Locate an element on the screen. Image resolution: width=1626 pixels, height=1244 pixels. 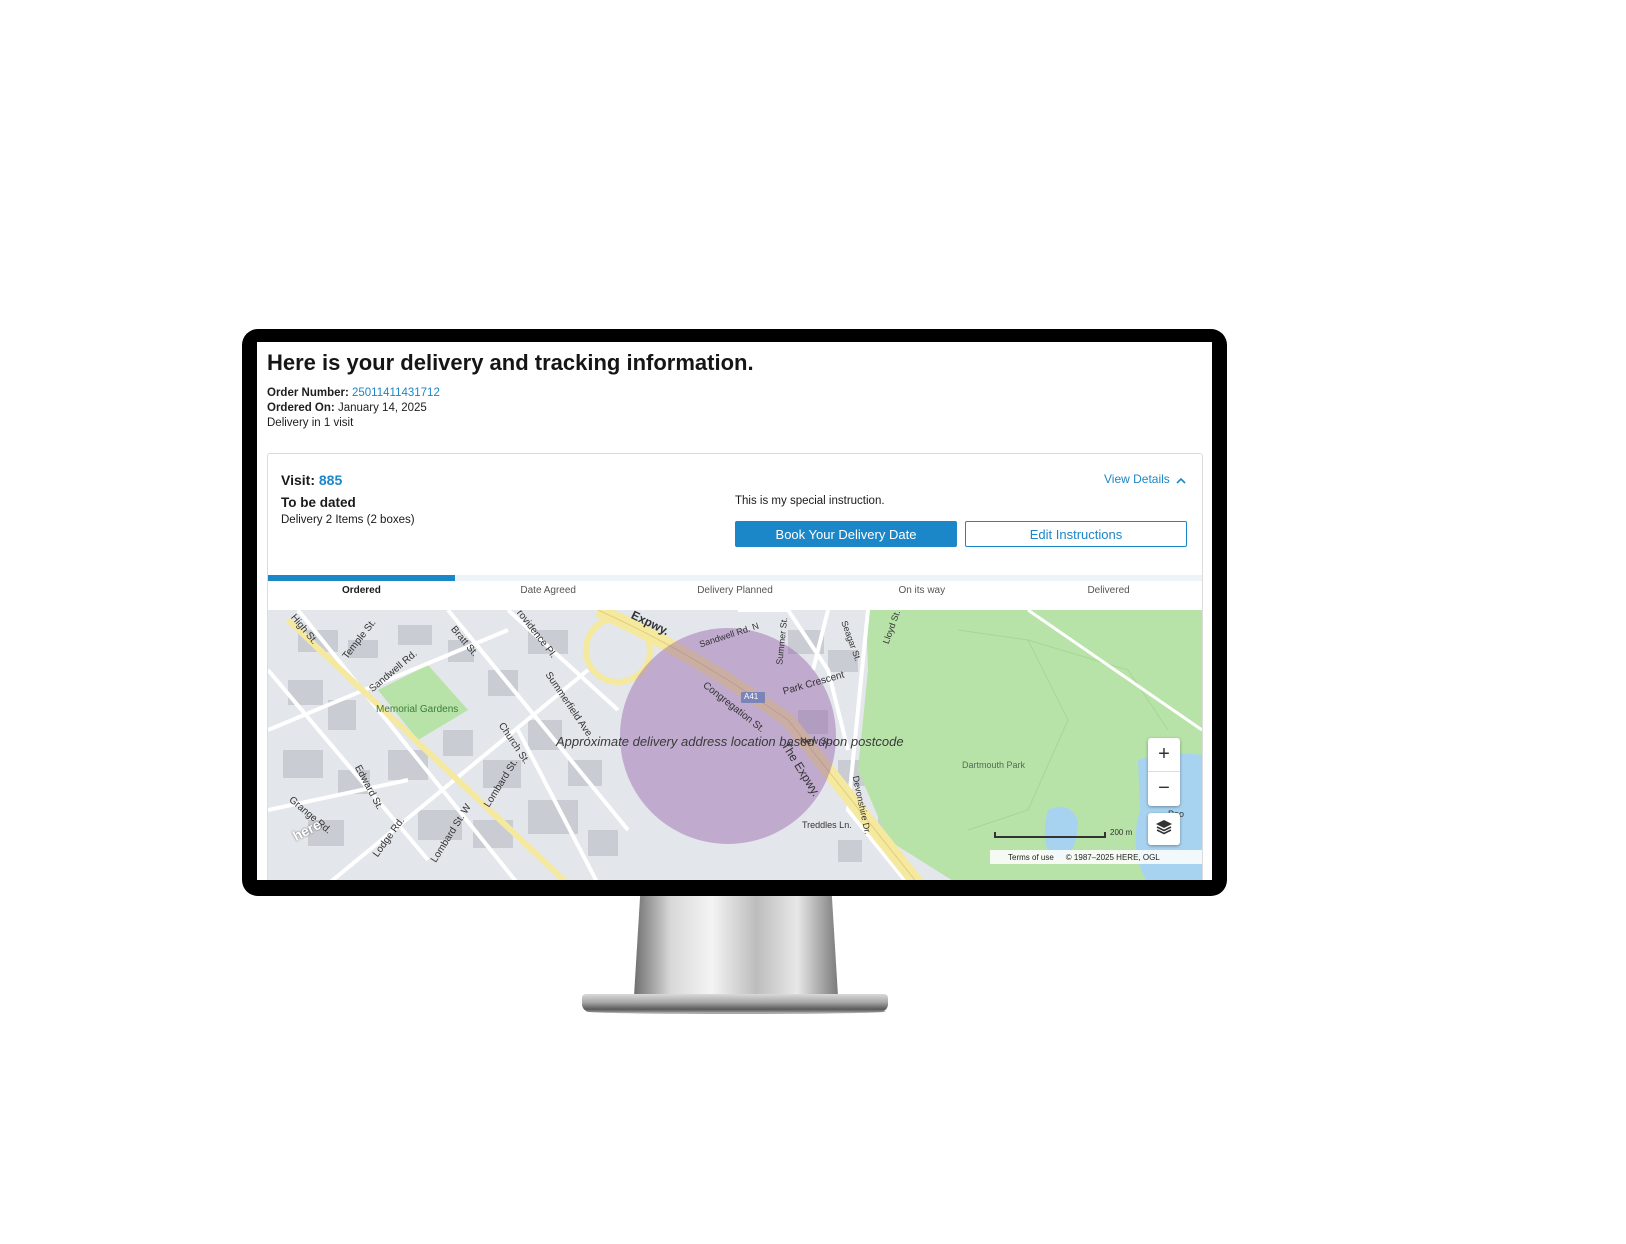
view-details-label: View Details is located at coordinates (1137, 479).